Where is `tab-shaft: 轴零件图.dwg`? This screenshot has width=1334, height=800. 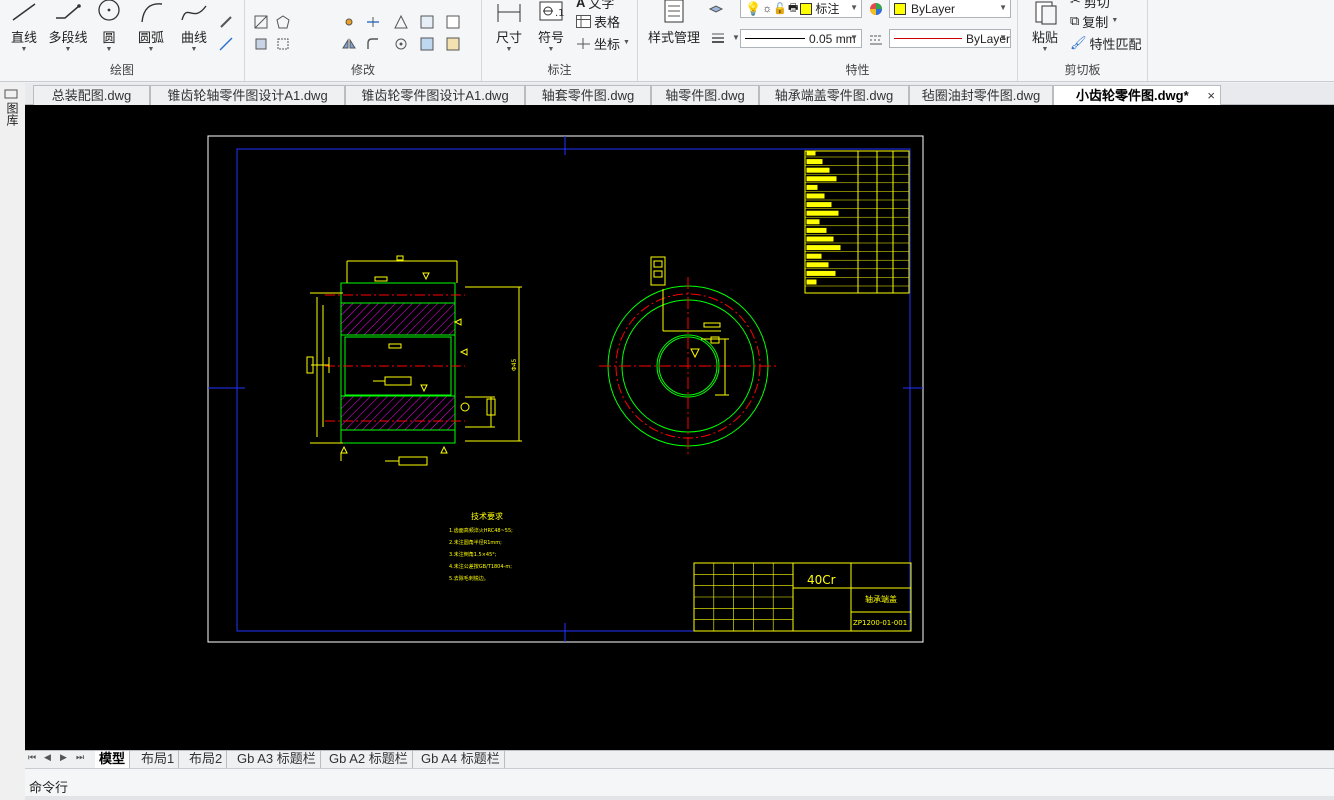
tab-shaft: 轴零件图.dwg is located at coordinates (705, 95).